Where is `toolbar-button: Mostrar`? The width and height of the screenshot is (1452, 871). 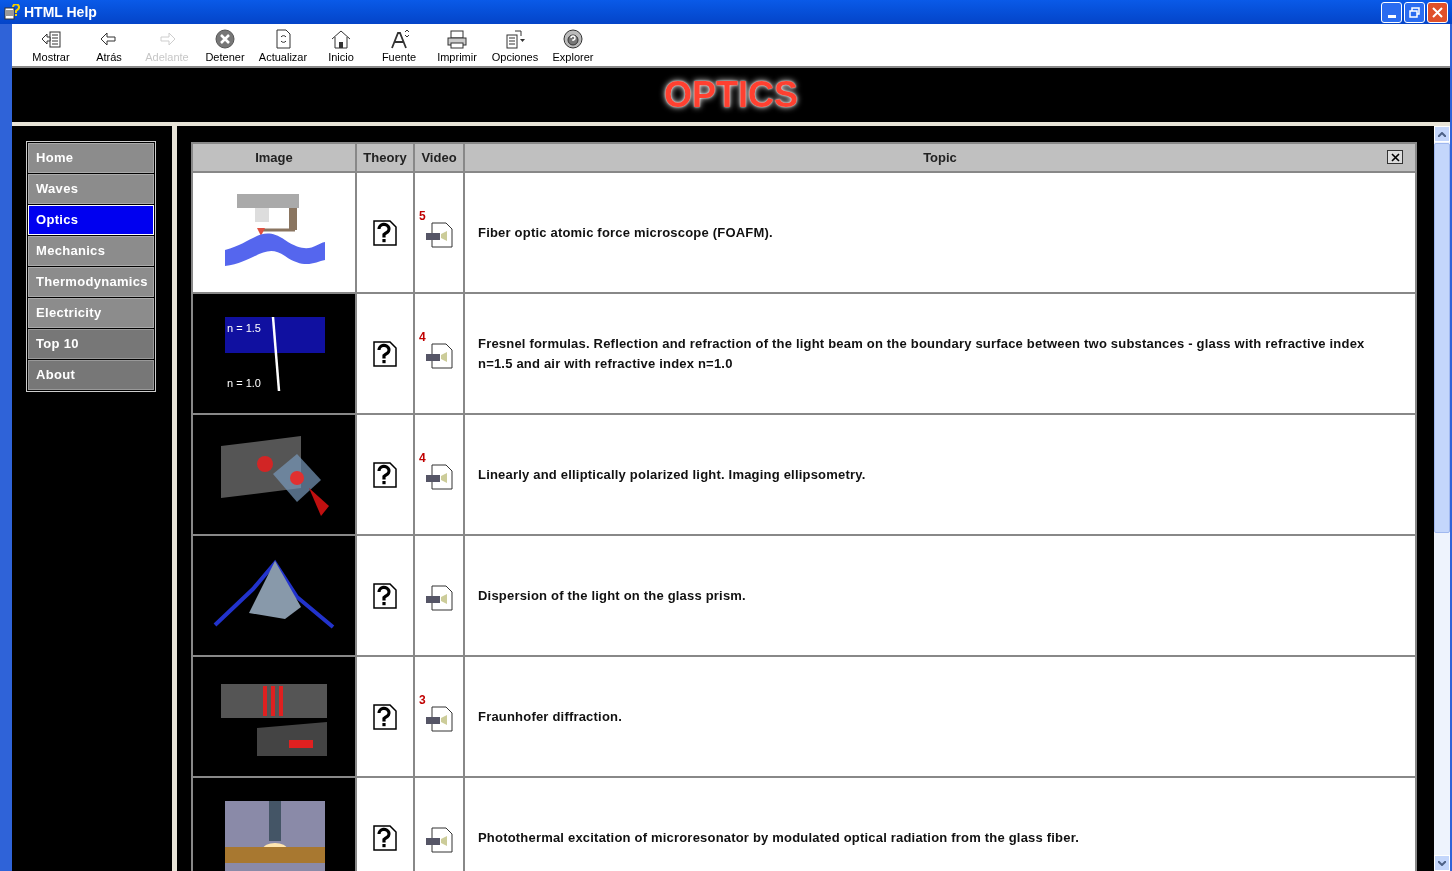 toolbar-button: Mostrar is located at coordinates (51, 46).